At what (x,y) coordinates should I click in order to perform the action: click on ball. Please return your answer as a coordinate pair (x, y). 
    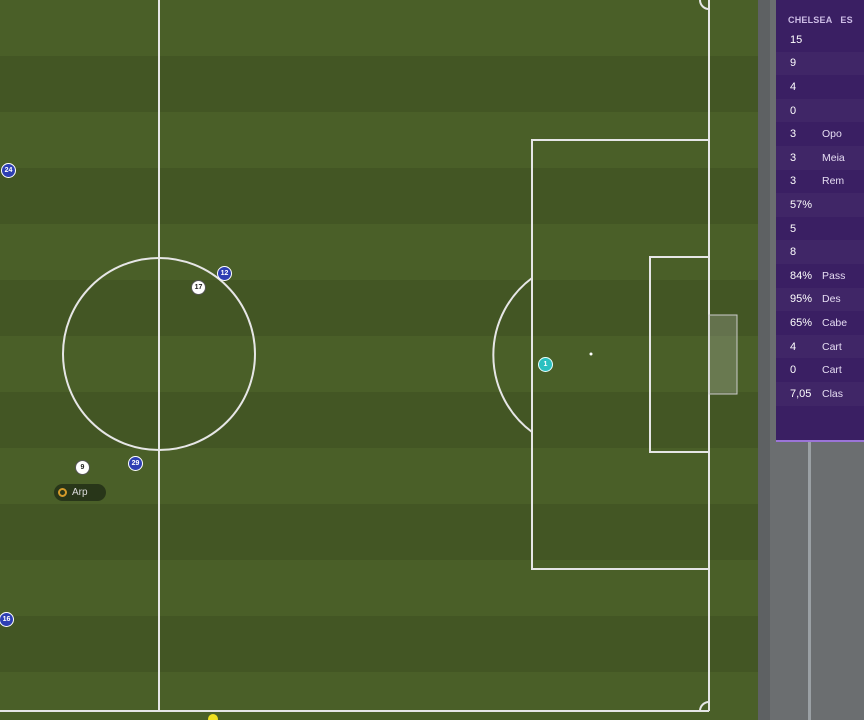
    Looking at the image, I should click on (213, 717).